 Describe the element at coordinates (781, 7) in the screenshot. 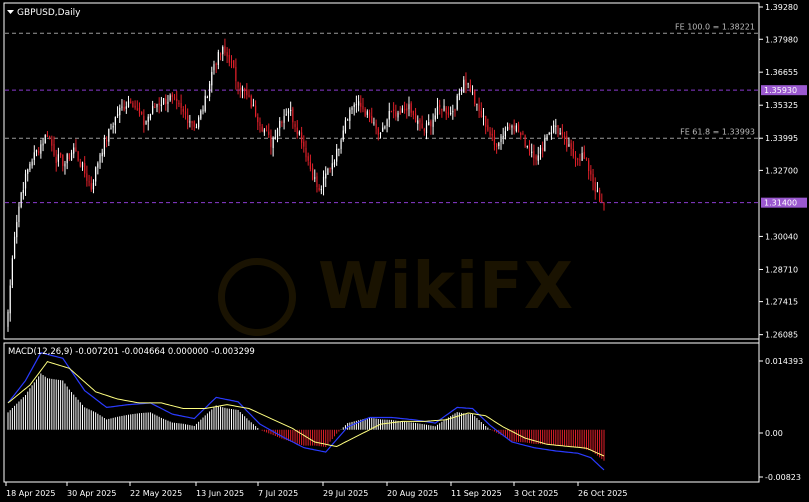

I see `price-axis-label: 1.39280` at that location.